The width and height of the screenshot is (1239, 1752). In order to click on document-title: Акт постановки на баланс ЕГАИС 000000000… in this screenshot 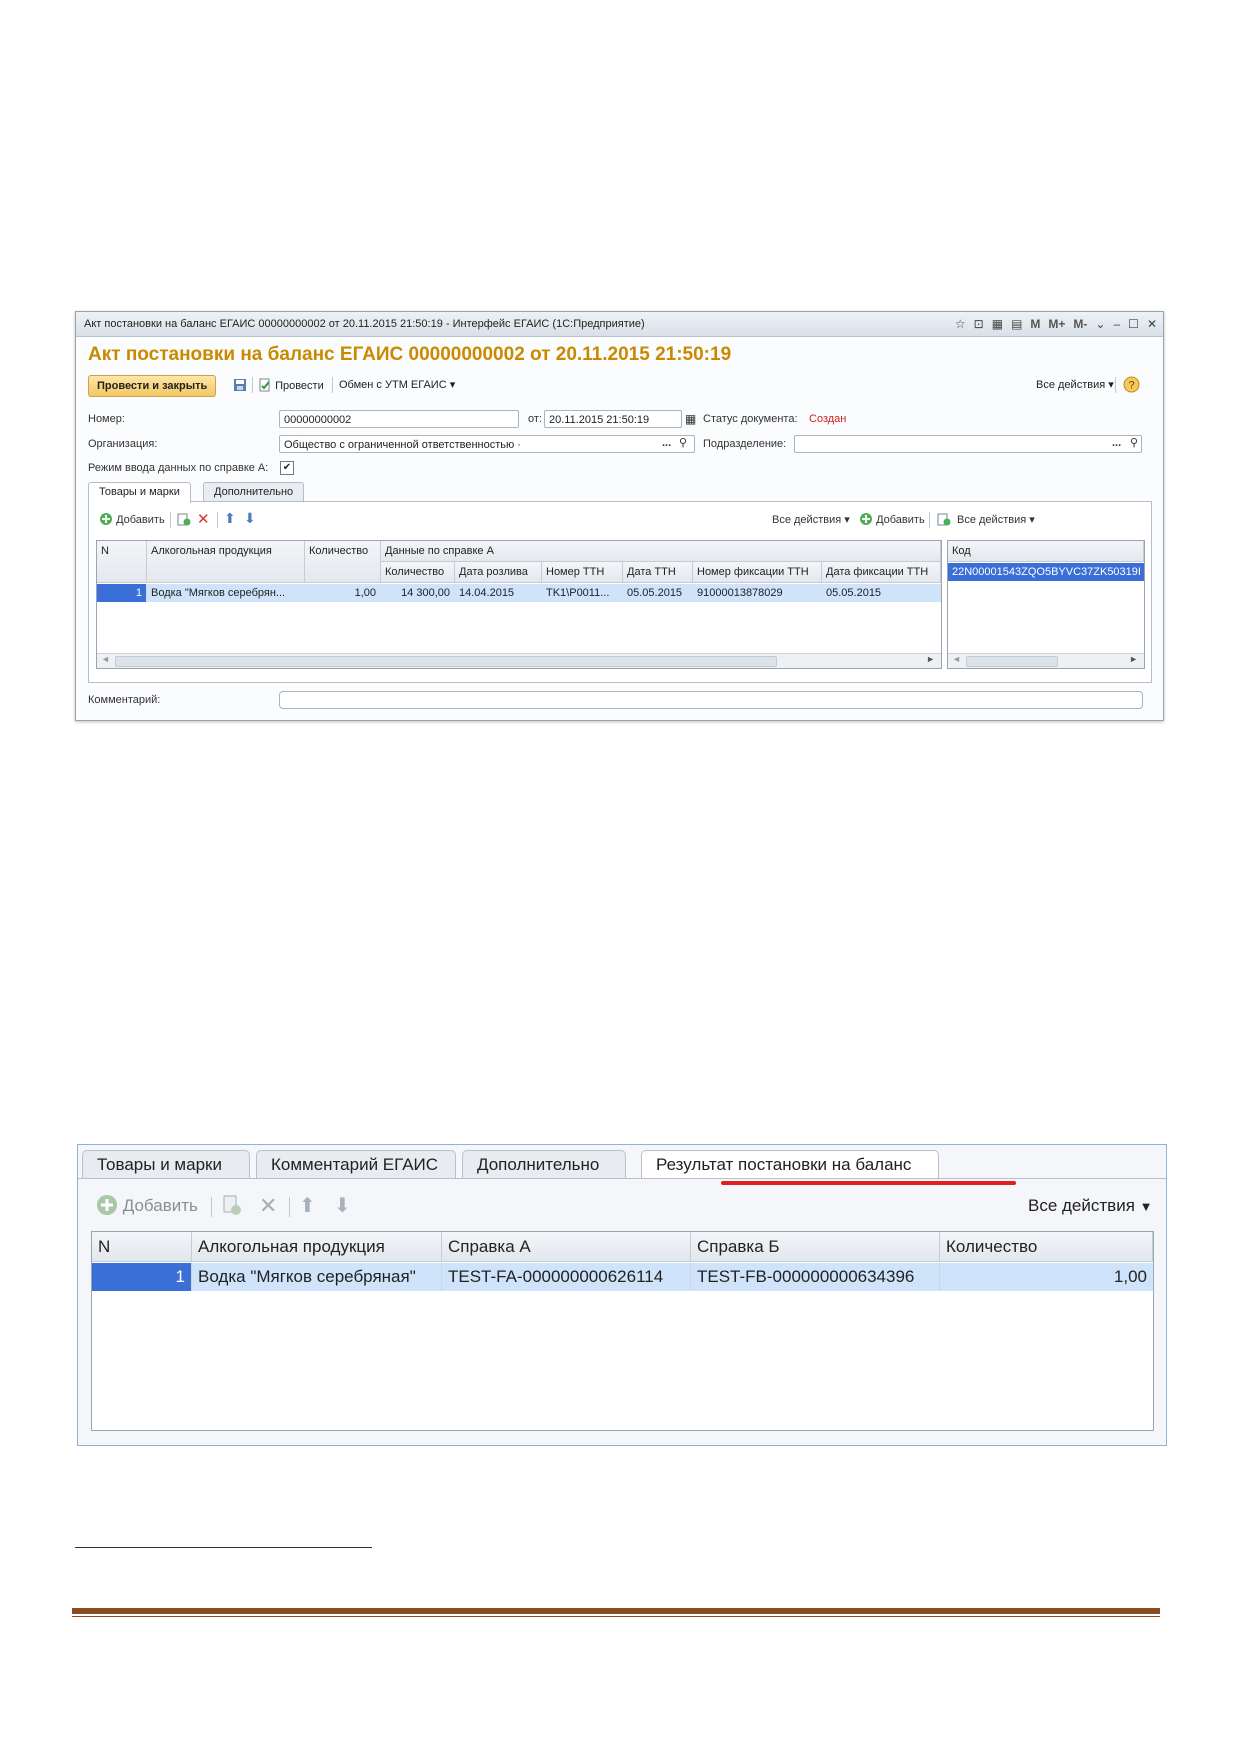, I will do `click(410, 354)`.